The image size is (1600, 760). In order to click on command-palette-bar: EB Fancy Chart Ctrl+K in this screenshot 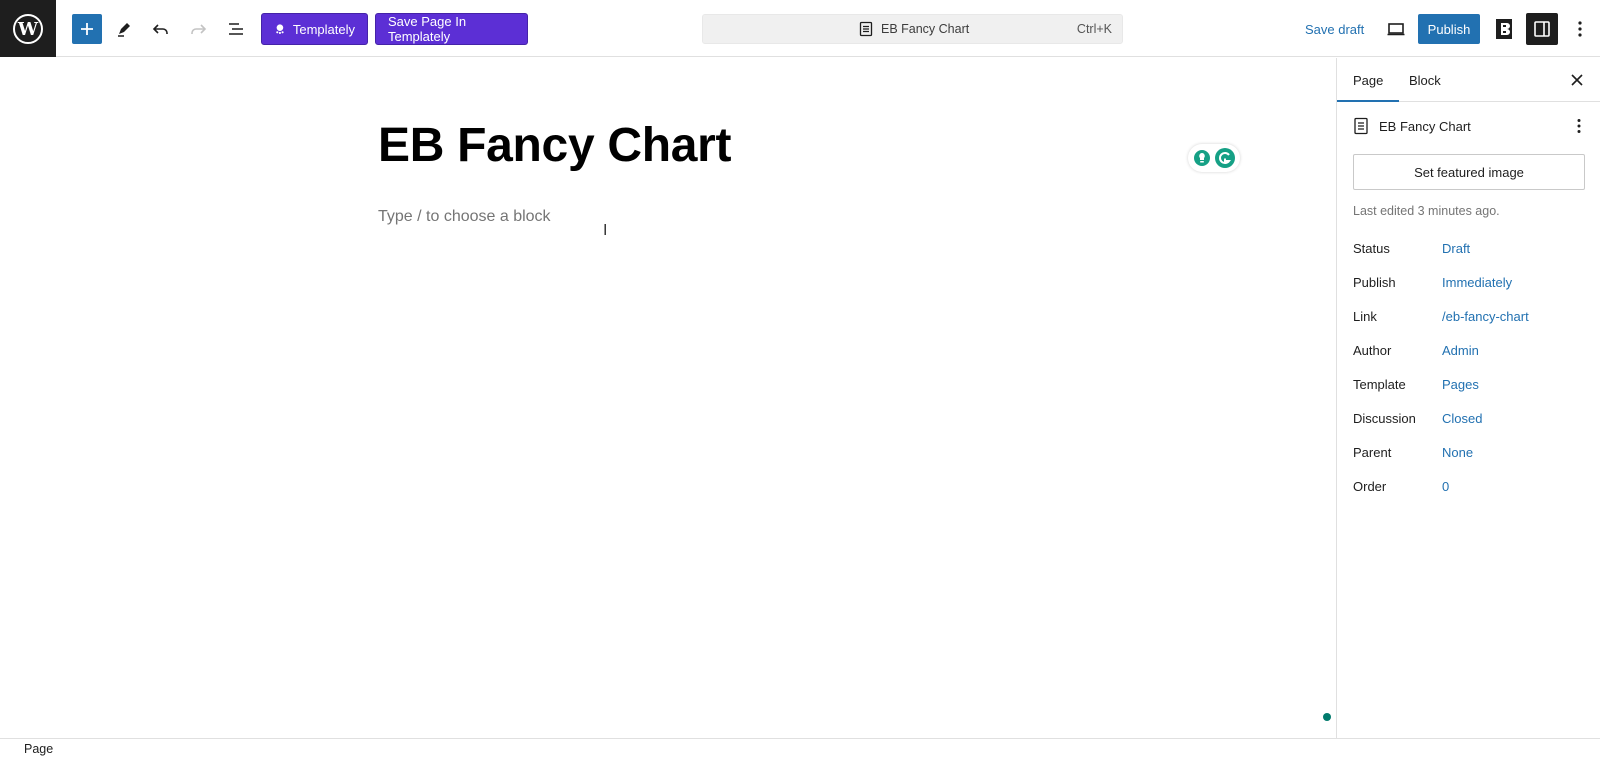, I will do `click(912, 29)`.